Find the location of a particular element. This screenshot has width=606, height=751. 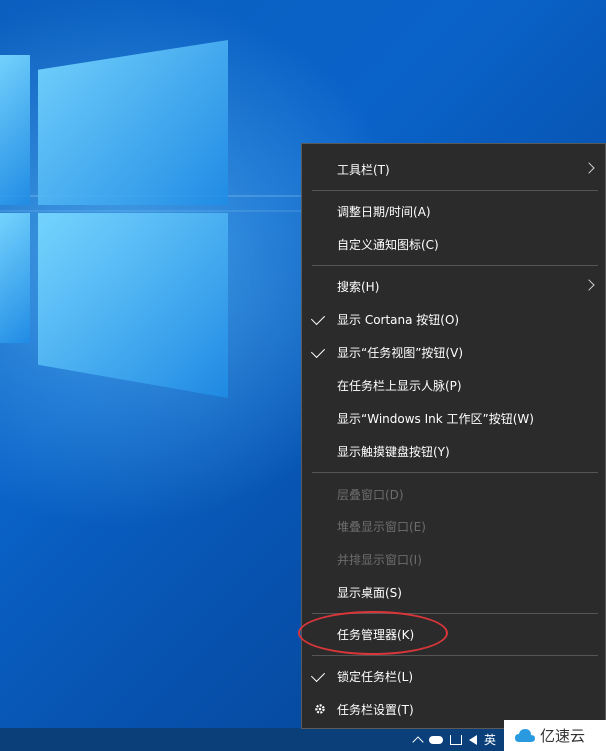

menu-item-show-windows-ink-button: 显示“Windows Ink 工作区”按钮(W) is located at coordinates (453, 418).